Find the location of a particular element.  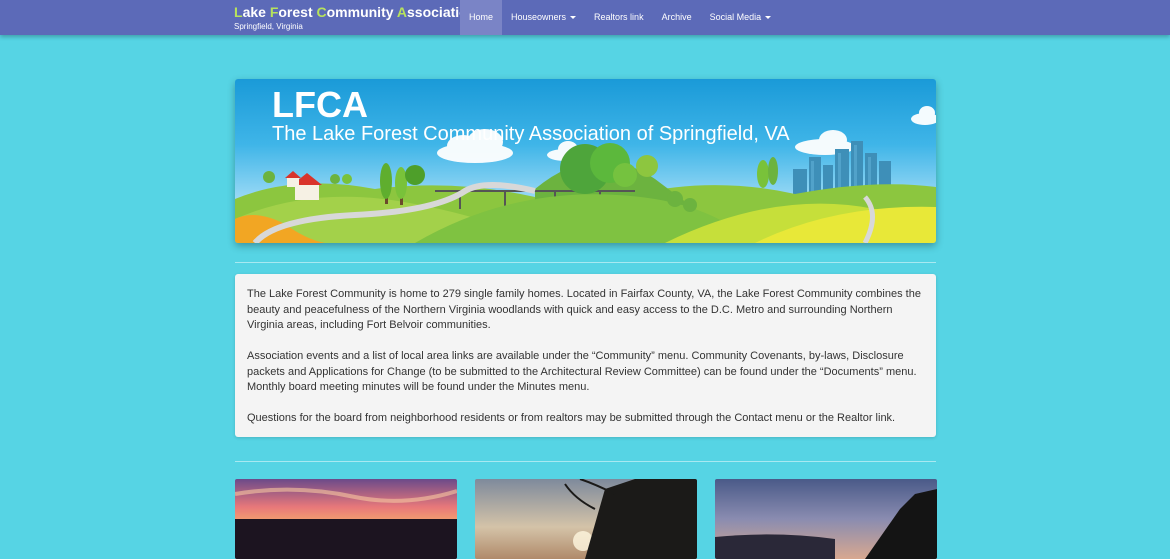

photo-river-dusk is located at coordinates (826, 519).